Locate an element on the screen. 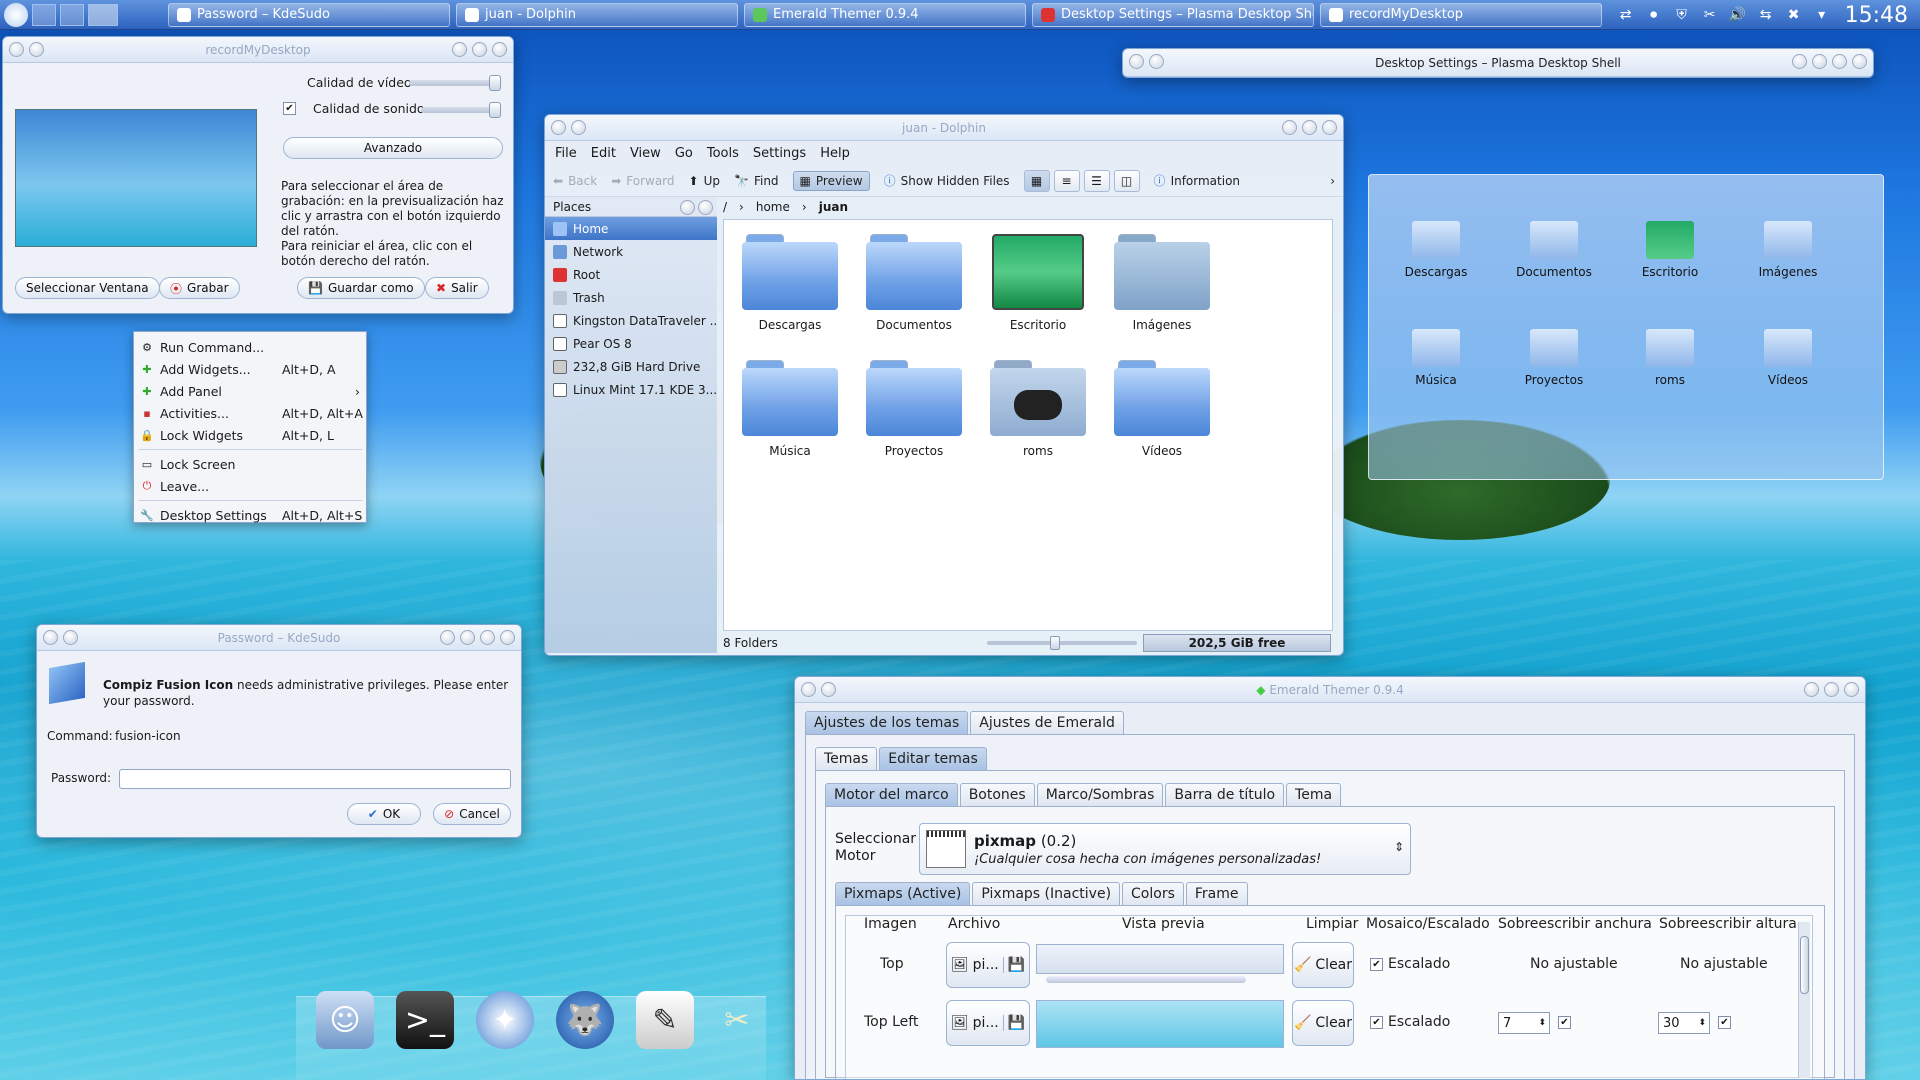 Image resolution: width=1920 pixels, height=1080 pixels. menu-item-lock-widgets: 🔒 Lock Widgets Alt+D, L is located at coordinates (250, 435).